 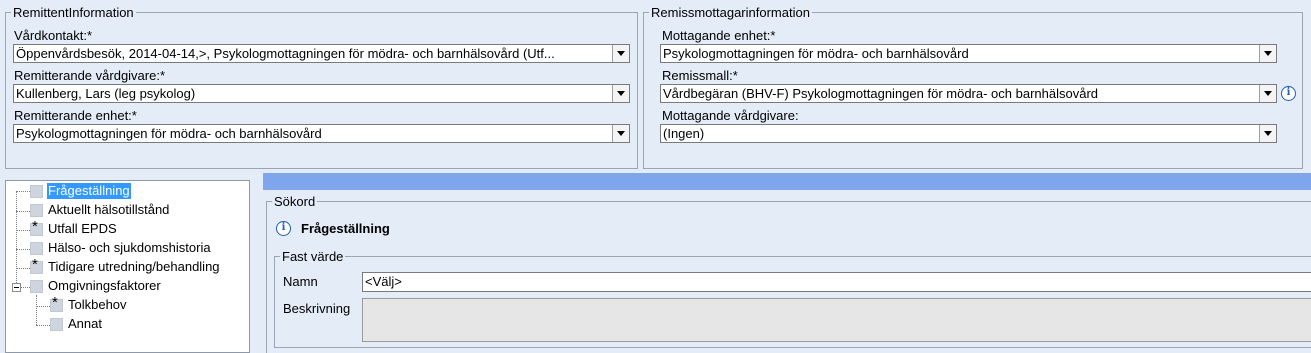 I want to click on fast-varde-legend: Fast värde, so click(x=313, y=256).